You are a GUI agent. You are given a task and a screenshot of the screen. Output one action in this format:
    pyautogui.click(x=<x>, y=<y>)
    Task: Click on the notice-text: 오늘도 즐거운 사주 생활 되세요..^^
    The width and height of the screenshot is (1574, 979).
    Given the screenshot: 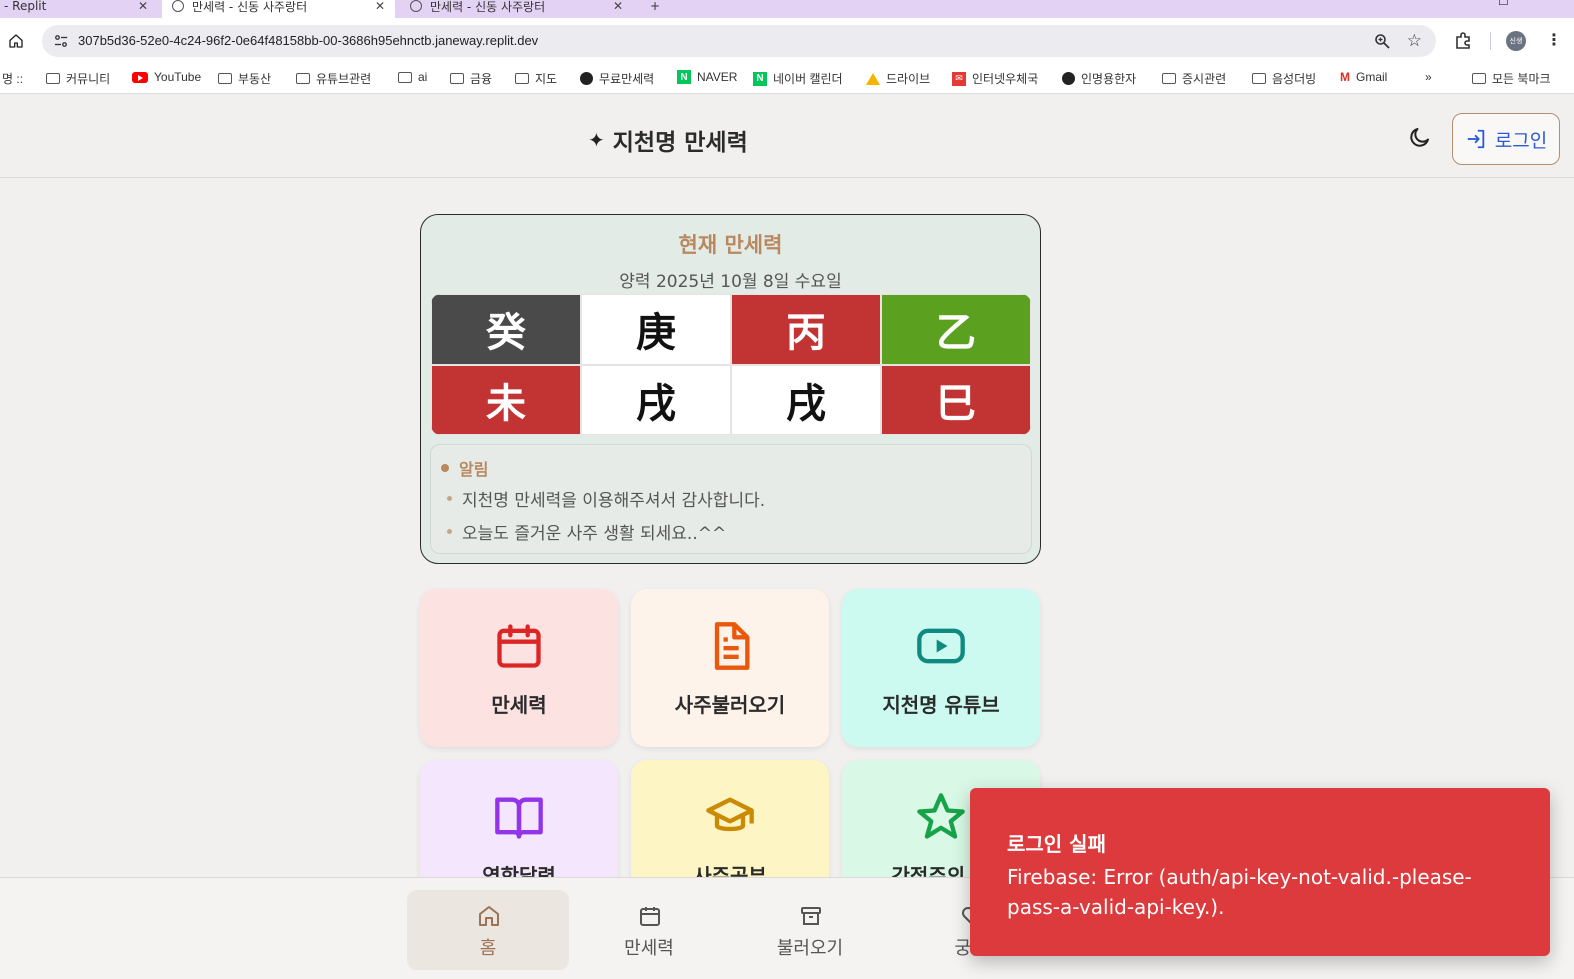 What is the action you would take?
    pyautogui.click(x=594, y=534)
    